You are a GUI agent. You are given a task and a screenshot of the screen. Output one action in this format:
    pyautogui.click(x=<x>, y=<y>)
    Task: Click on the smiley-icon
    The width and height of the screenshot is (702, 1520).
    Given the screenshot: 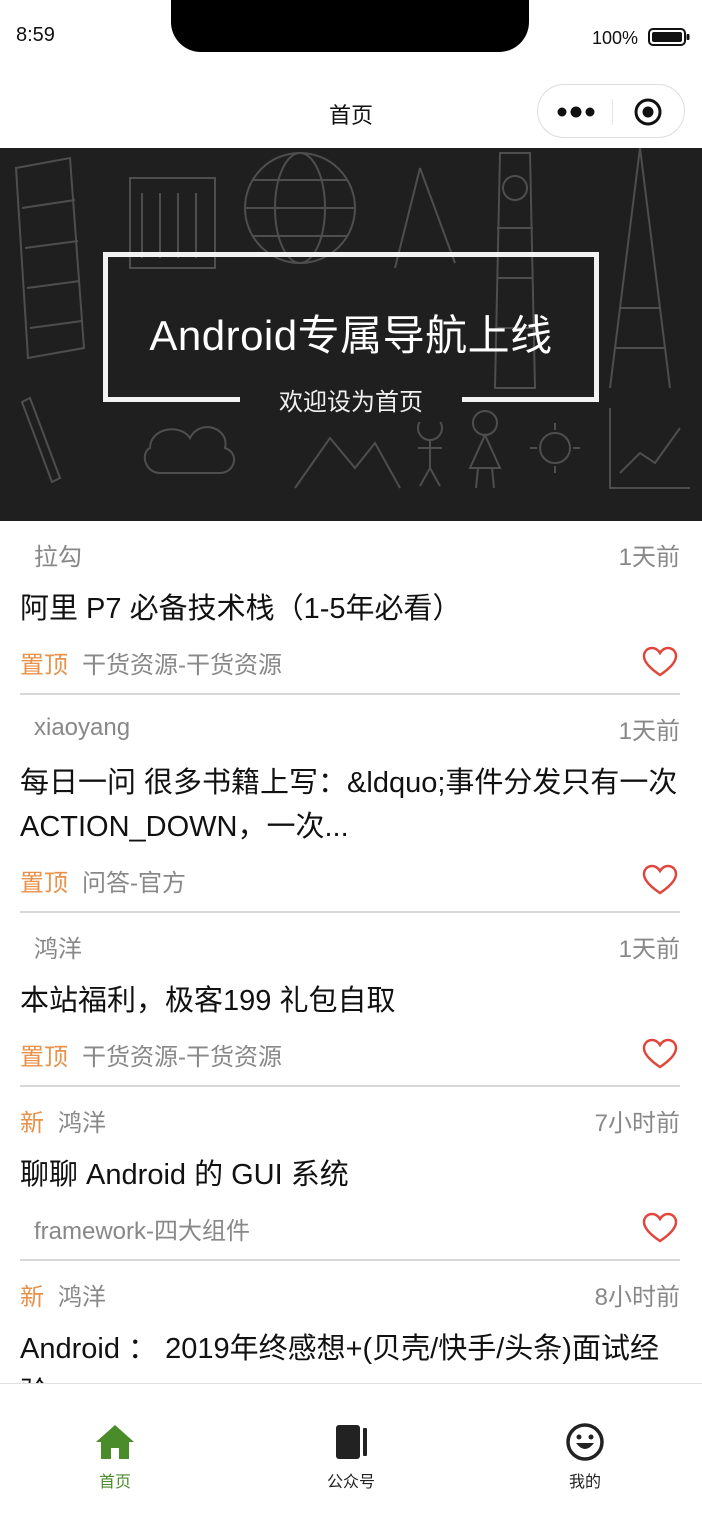 What is the action you would take?
    pyautogui.click(x=585, y=1442)
    